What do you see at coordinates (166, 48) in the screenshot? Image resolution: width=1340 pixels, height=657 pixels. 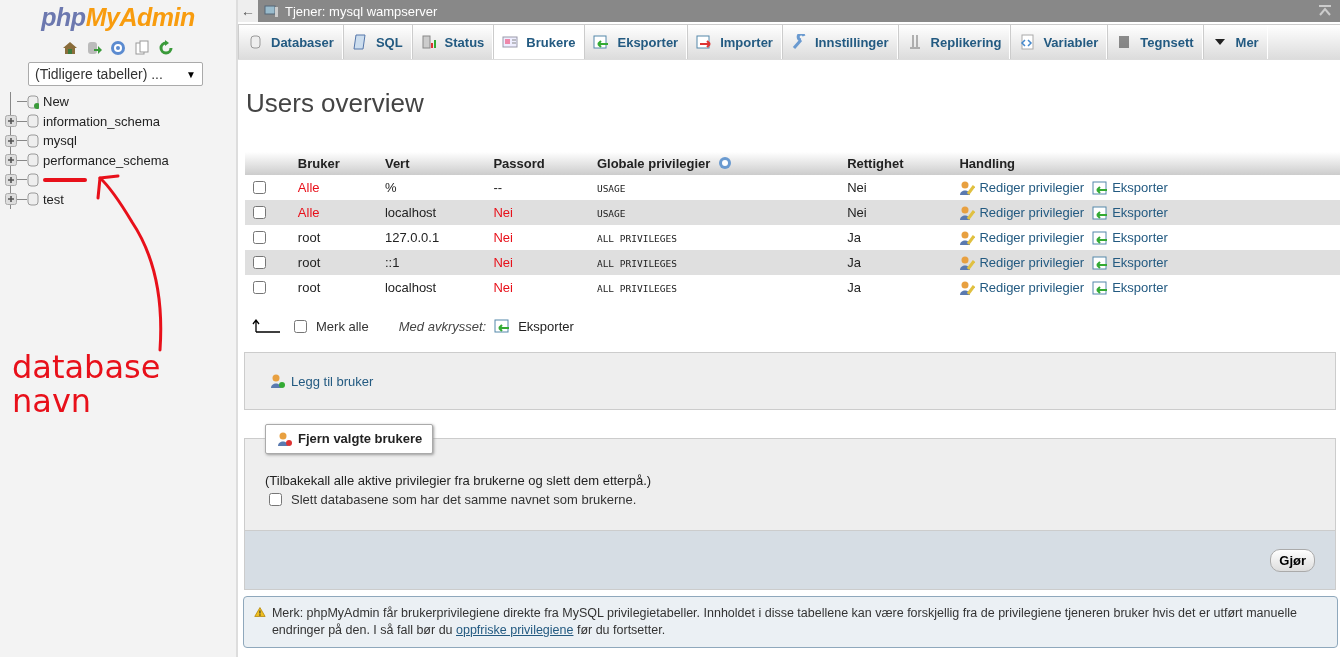 I see `reload-icon` at bounding box center [166, 48].